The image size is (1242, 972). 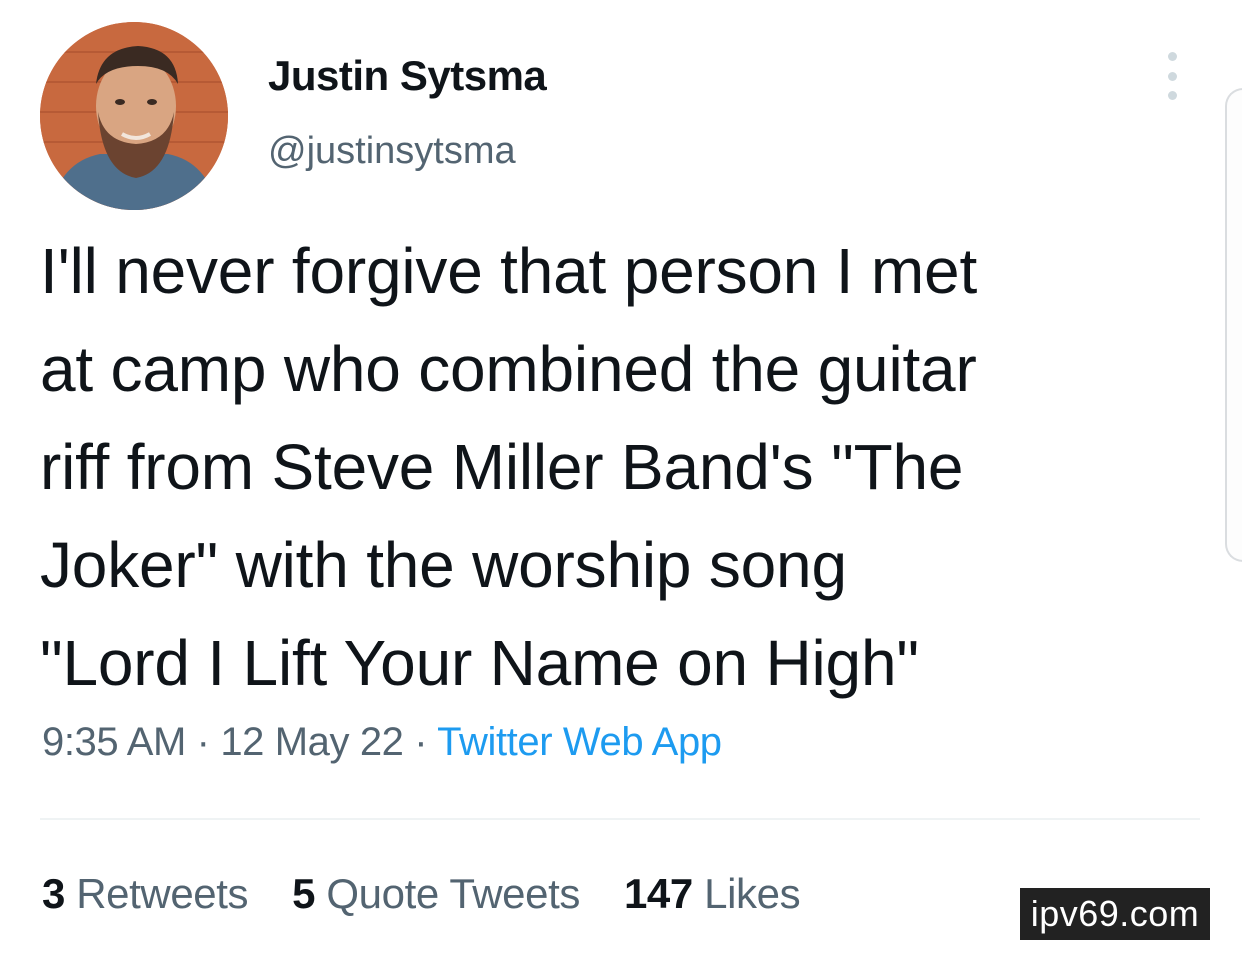 What do you see at coordinates (1233, 325) in the screenshot?
I see `side-panel-edge` at bounding box center [1233, 325].